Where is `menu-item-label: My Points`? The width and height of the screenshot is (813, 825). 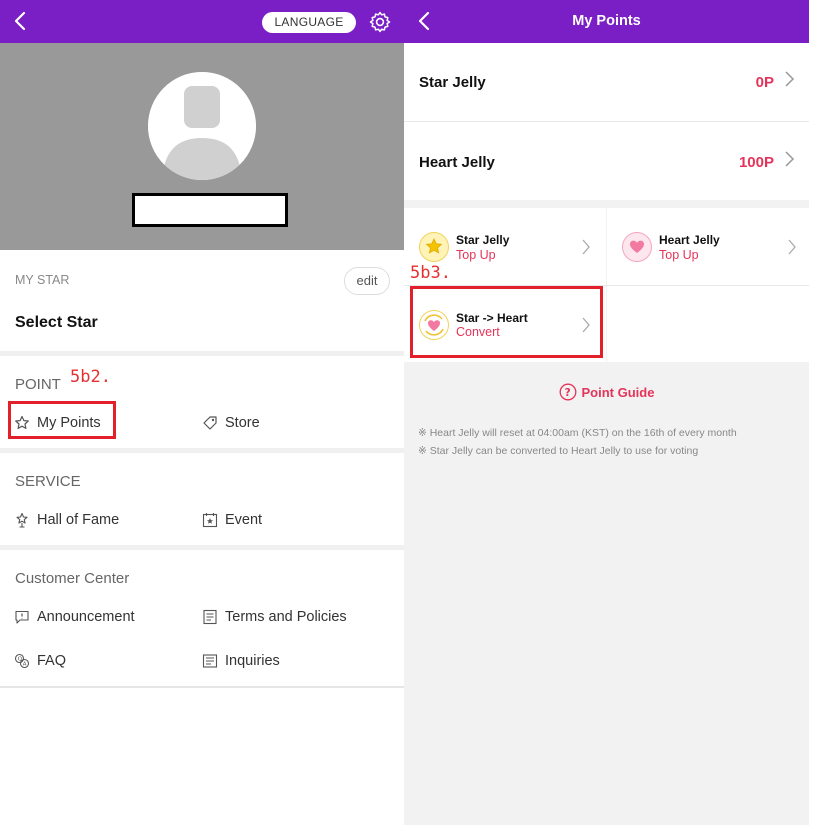 menu-item-label: My Points is located at coordinates (69, 423).